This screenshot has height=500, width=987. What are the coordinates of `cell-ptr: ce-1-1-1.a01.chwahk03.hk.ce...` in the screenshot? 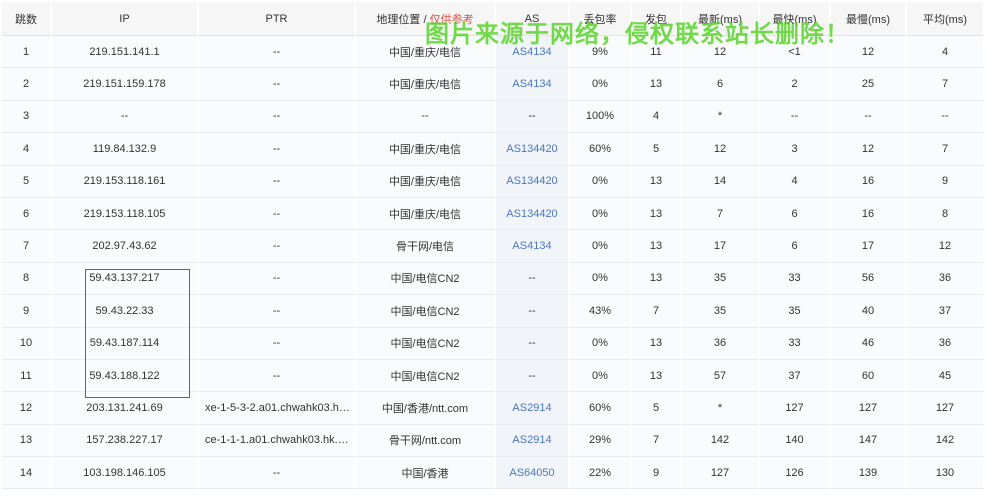 It's located at (277, 441).